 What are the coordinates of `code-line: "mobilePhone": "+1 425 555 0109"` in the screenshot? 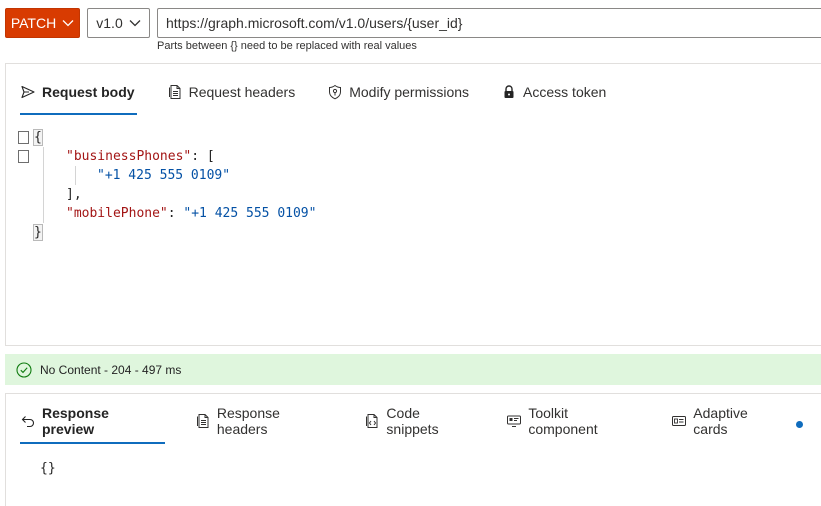 It's located at (191, 213).